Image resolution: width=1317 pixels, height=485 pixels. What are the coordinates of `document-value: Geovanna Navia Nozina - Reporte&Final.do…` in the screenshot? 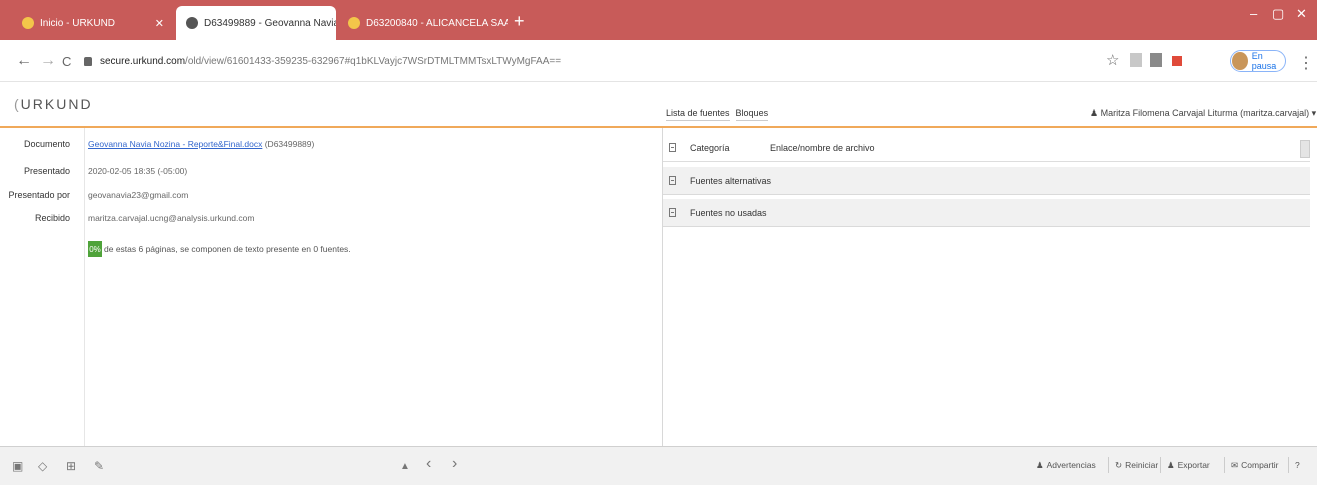 It's located at (201, 144).